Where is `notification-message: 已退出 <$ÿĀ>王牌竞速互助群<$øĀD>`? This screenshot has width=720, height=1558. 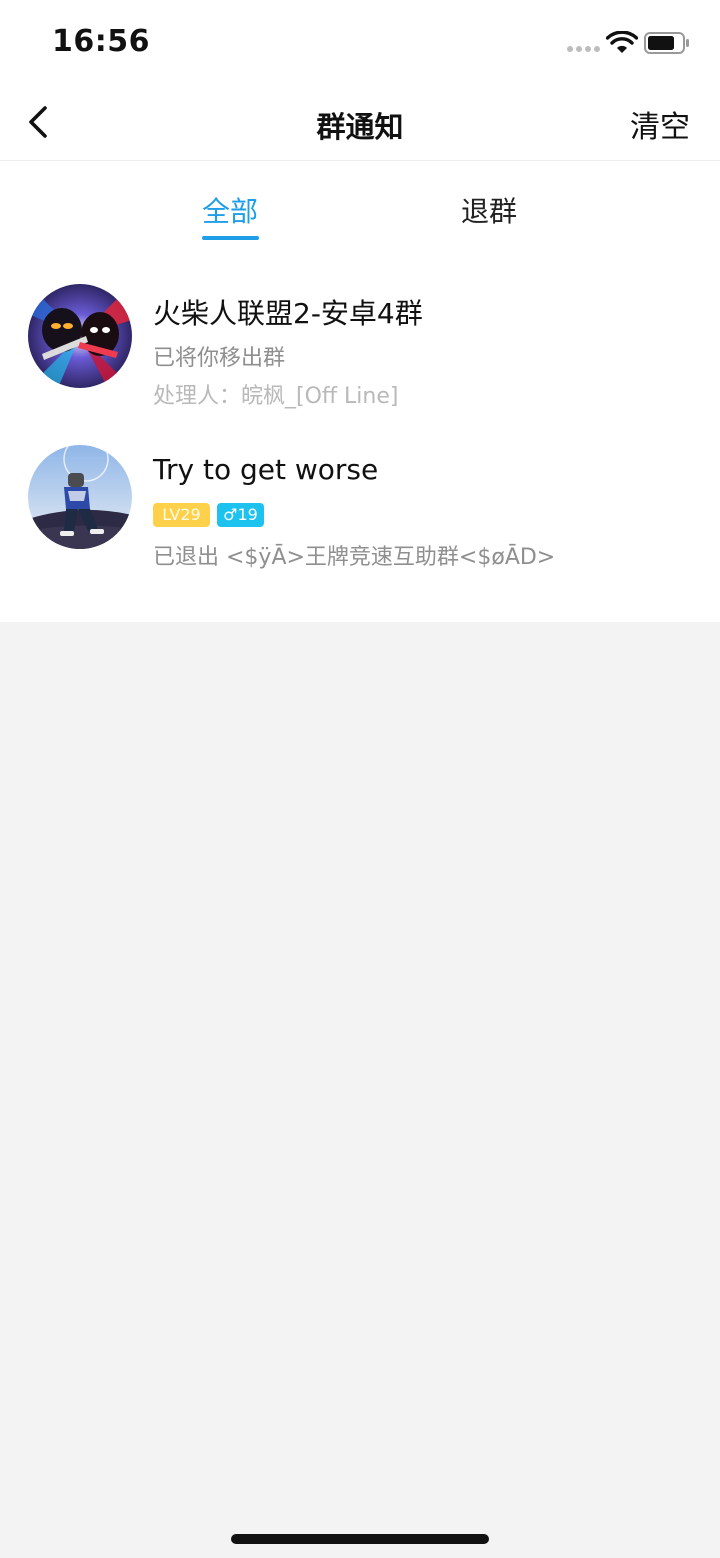 notification-message: 已退出 <$ÿĀ>王牌竞速互助群<$øĀD> is located at coordinates (354, 557).